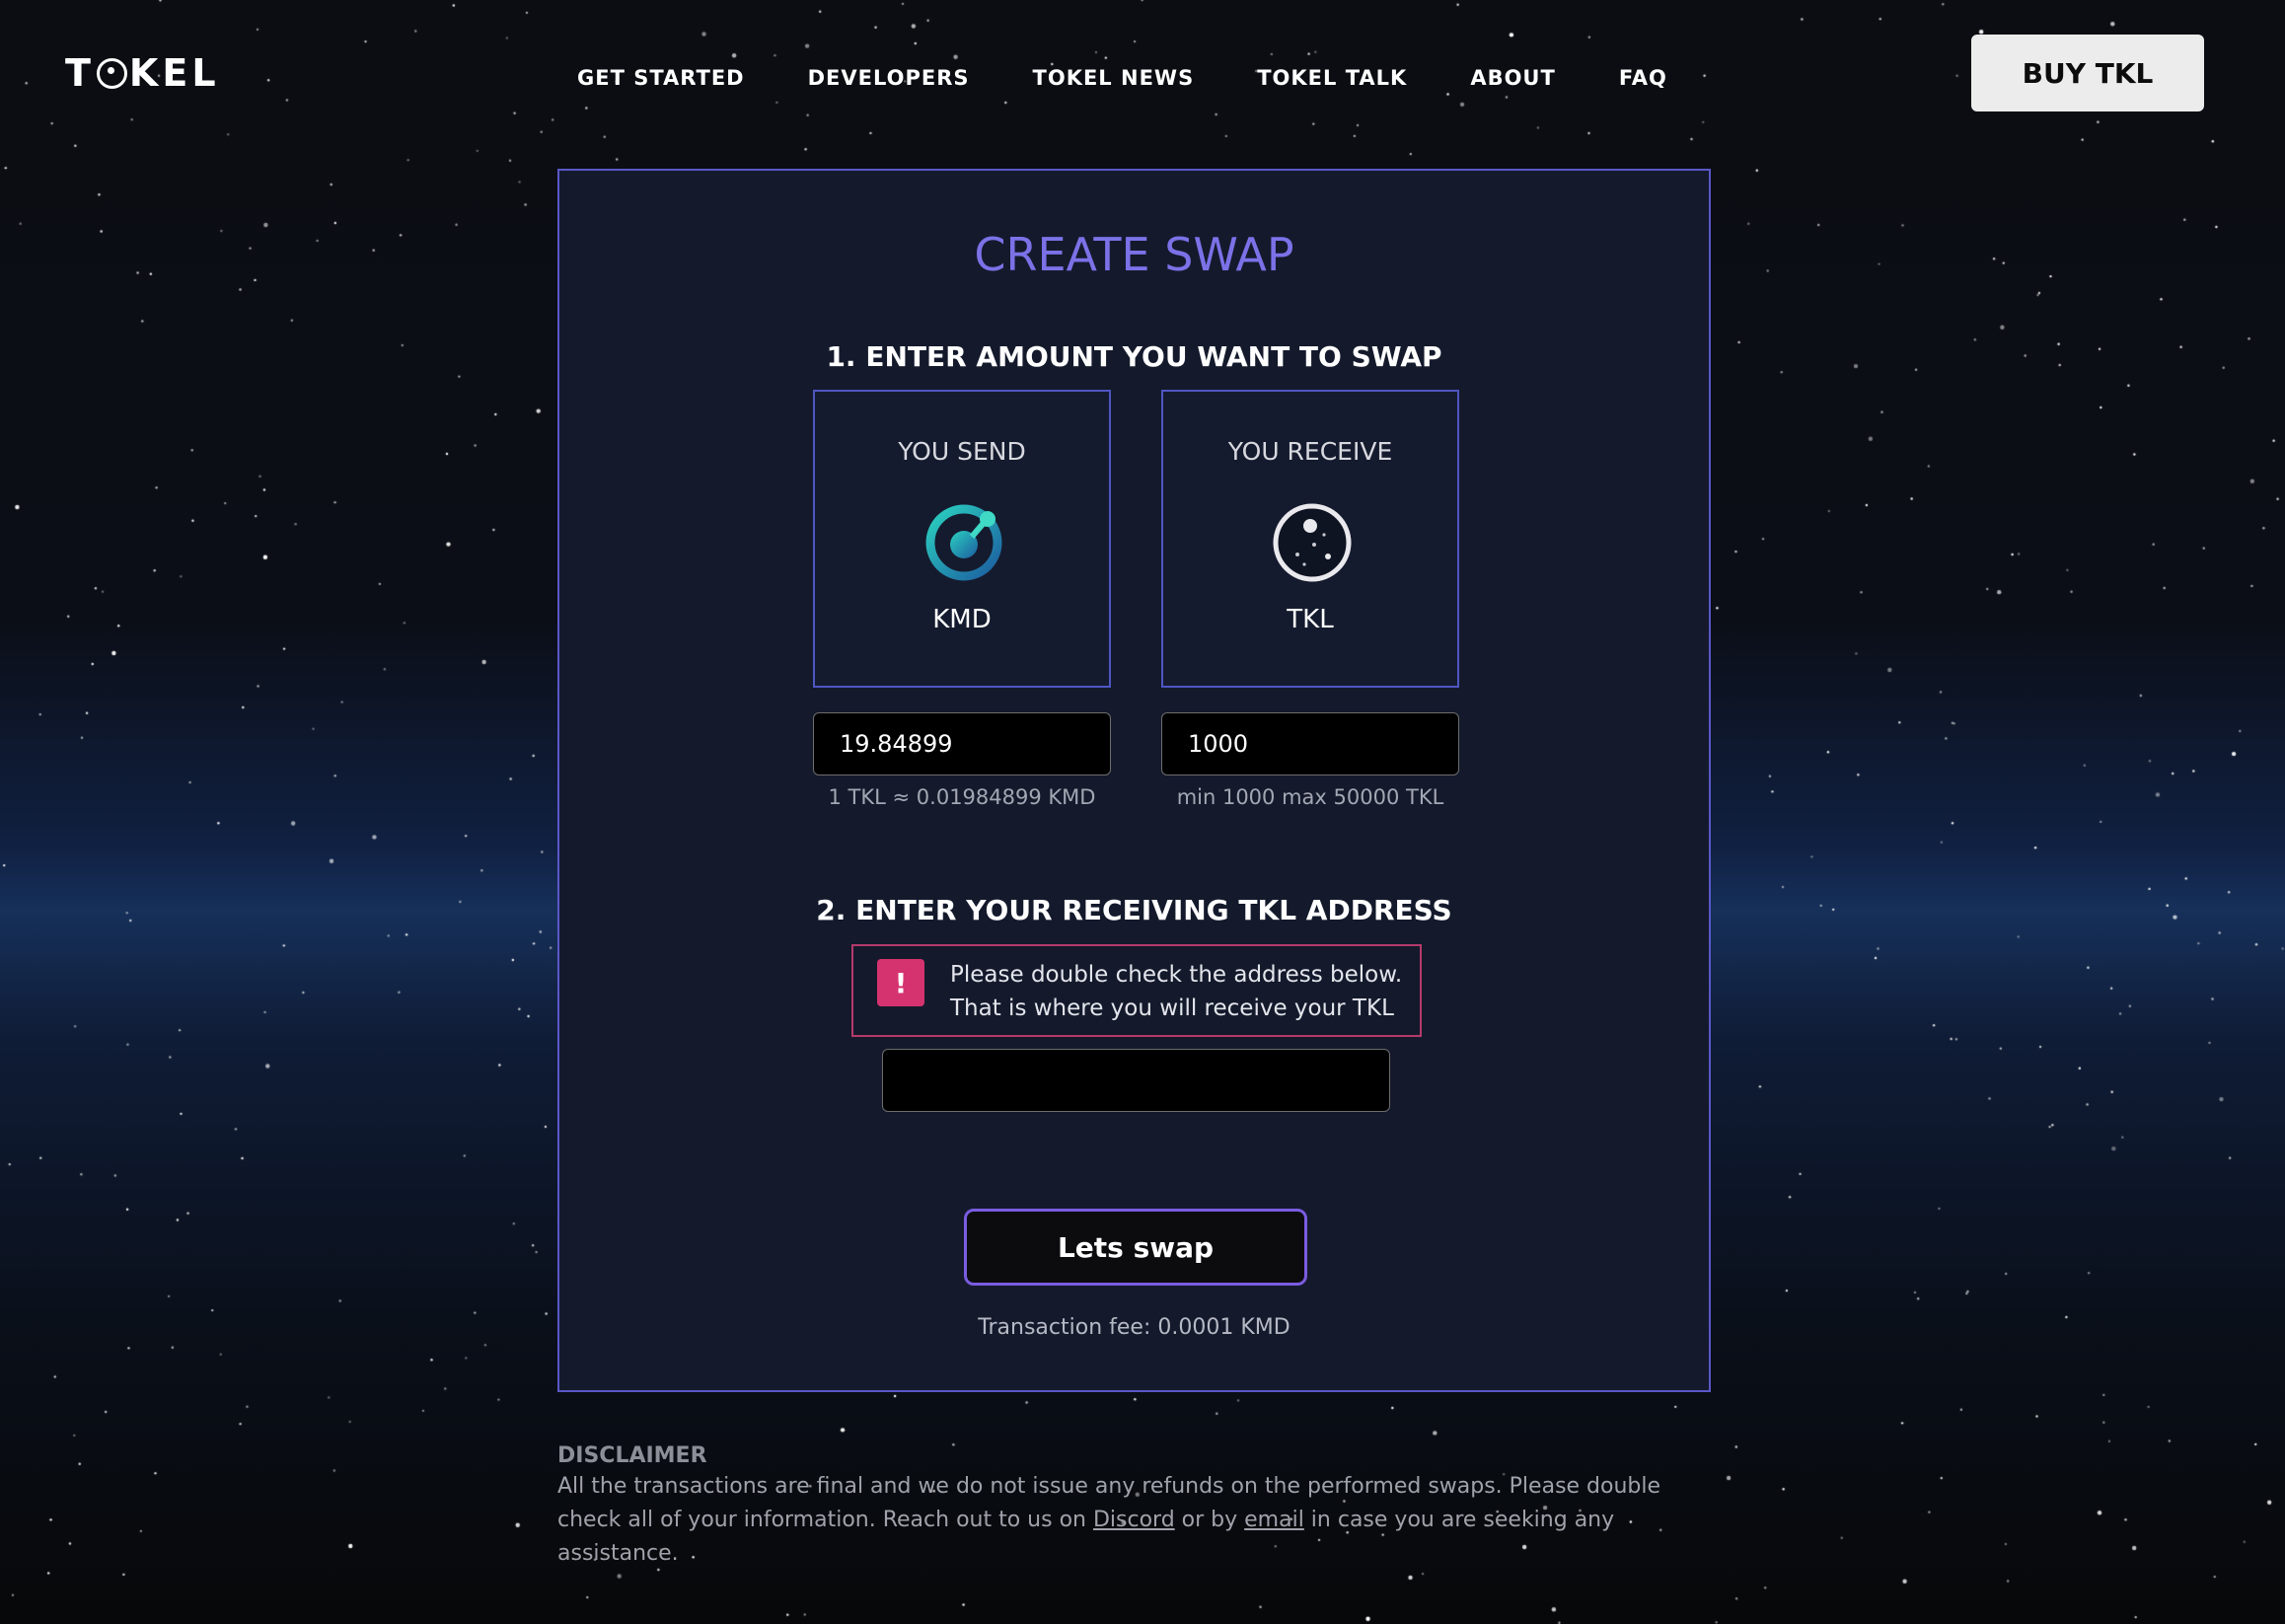  What do you see at coordinates (1114, 78) in the screenshot?
I see `nav-tokel-news: TOKEL NEWS` at bounding box center [1114, 78].